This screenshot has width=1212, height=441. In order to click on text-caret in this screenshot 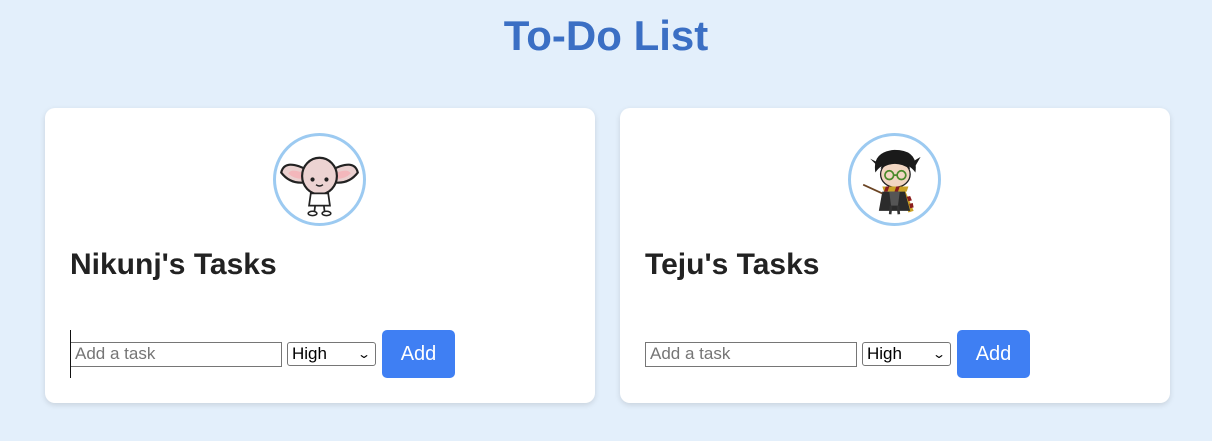, I will do `click(70, 354)`.